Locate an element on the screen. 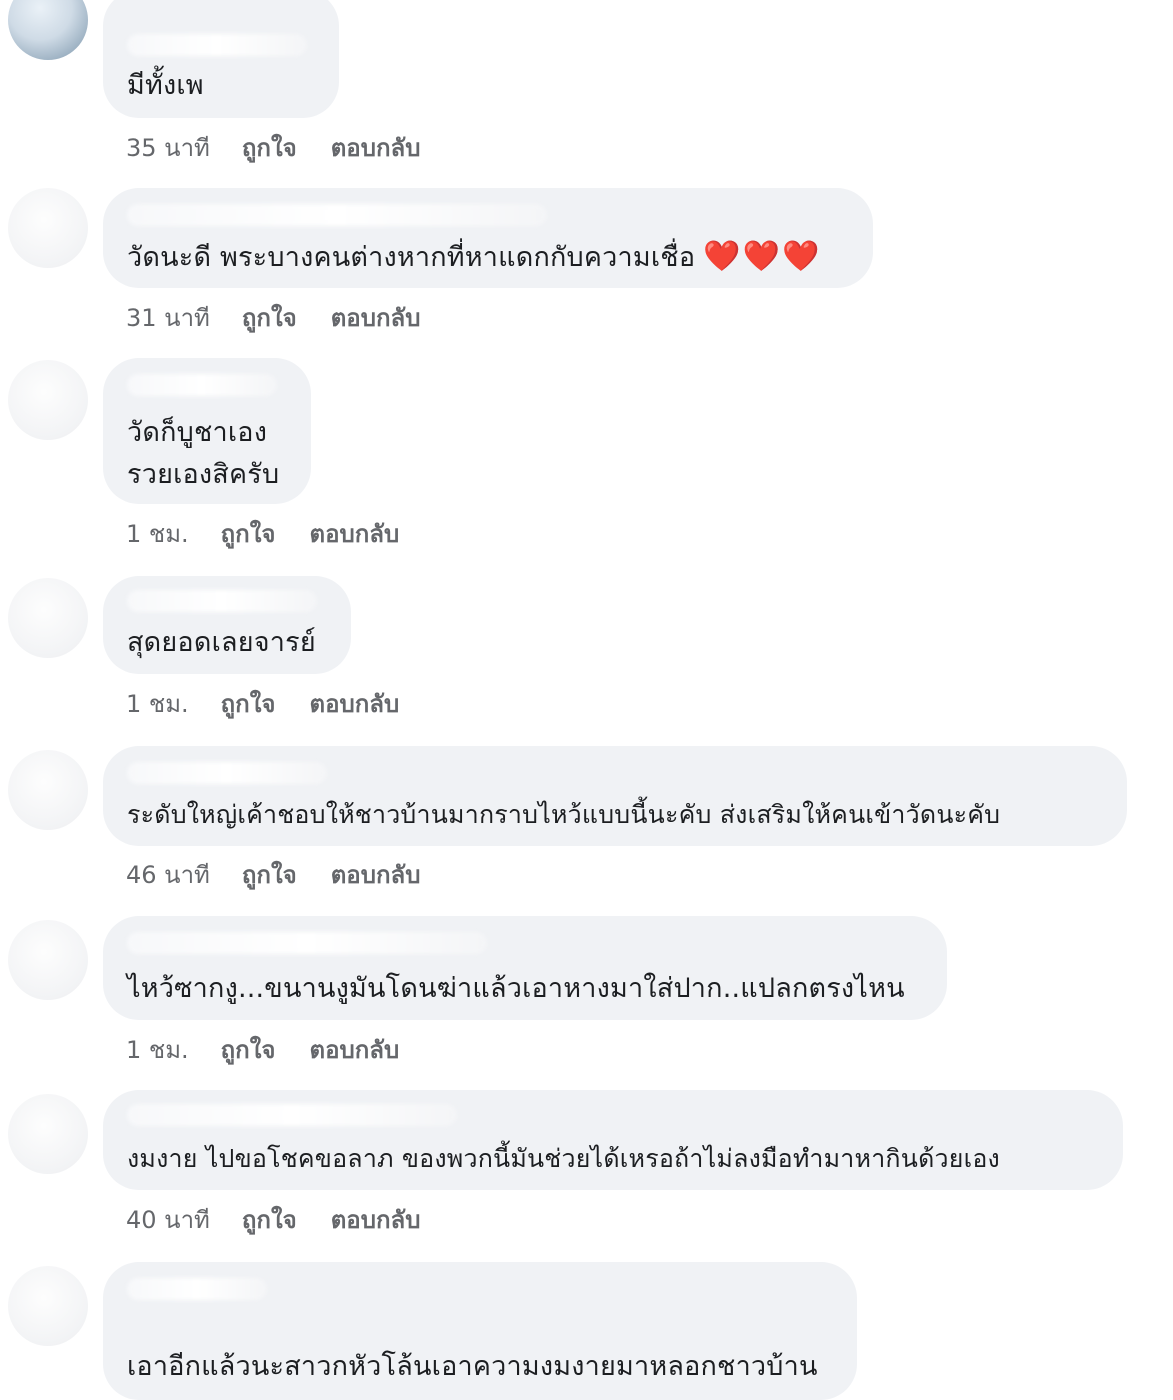  comment-text: มีทั้งเพ is located at coordinates (165, 85).